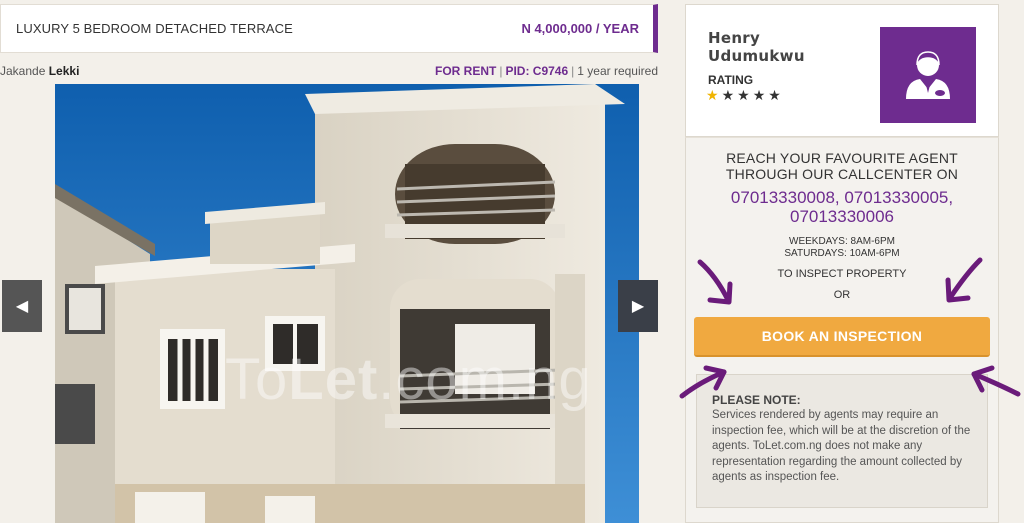 Image resolution: width=1024 pixels, height=523 pixels. I want to click on agent-first-name: Henry, so click(734, 38).